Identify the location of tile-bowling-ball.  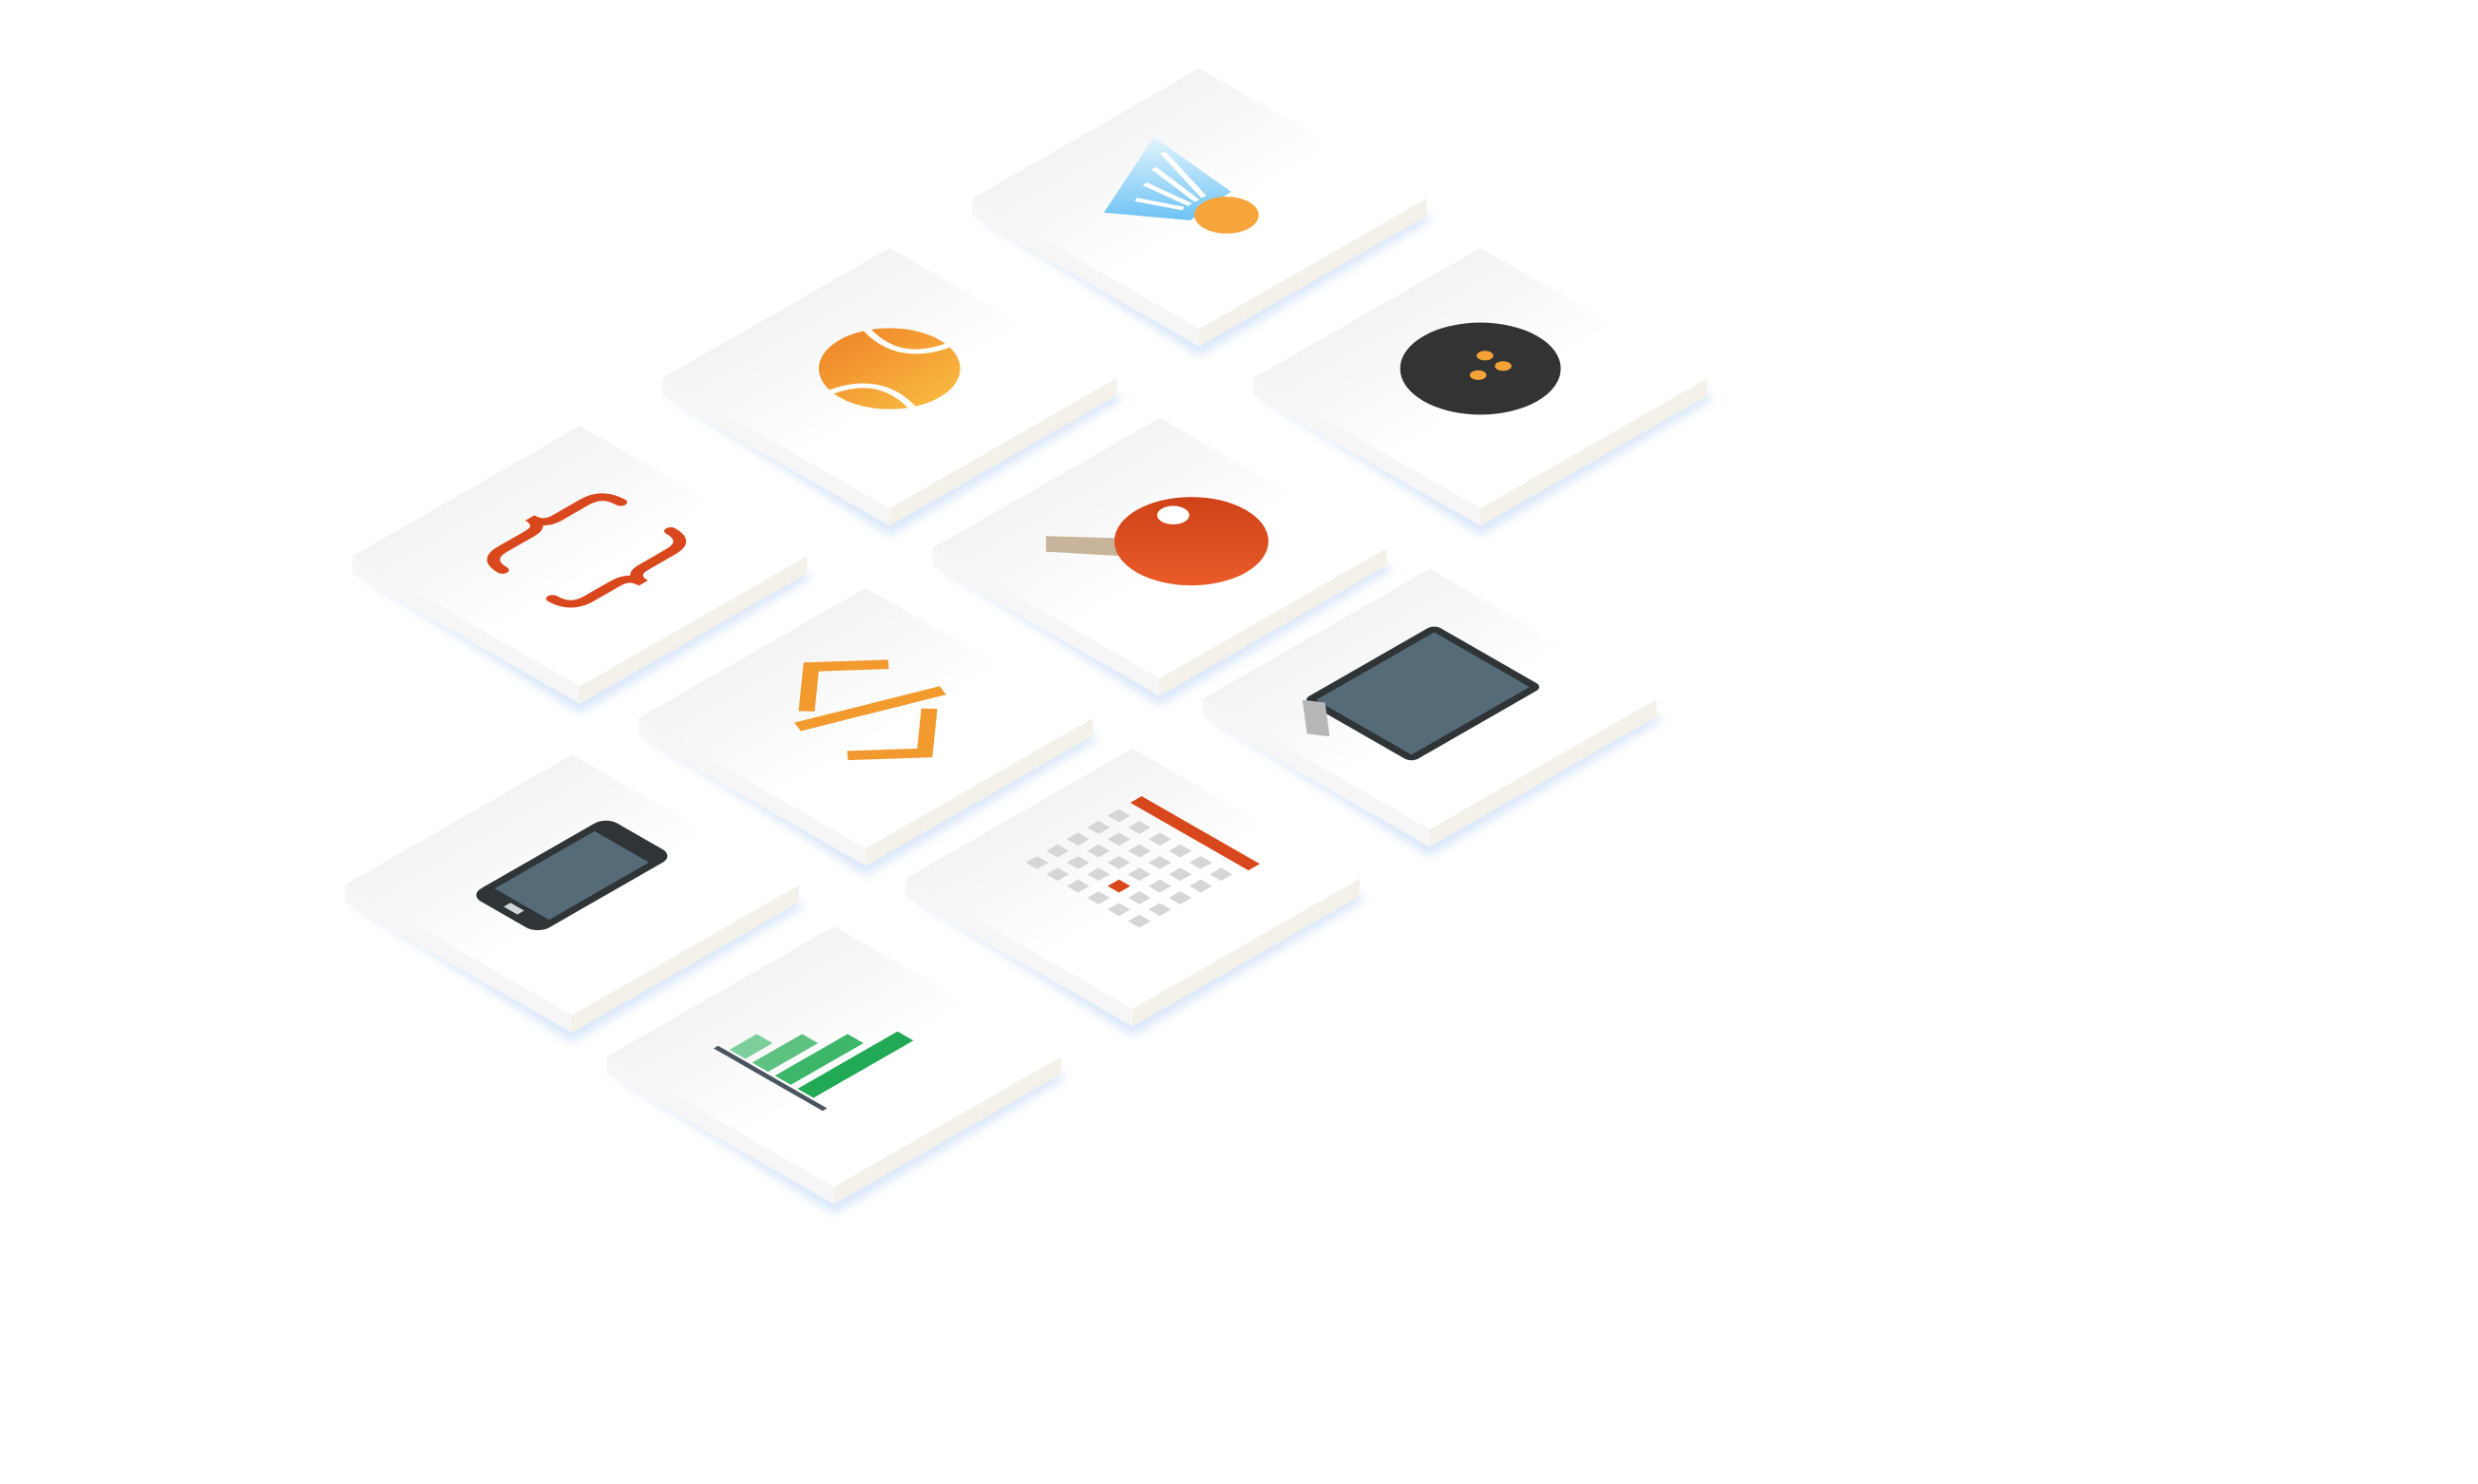
(1484, 391).